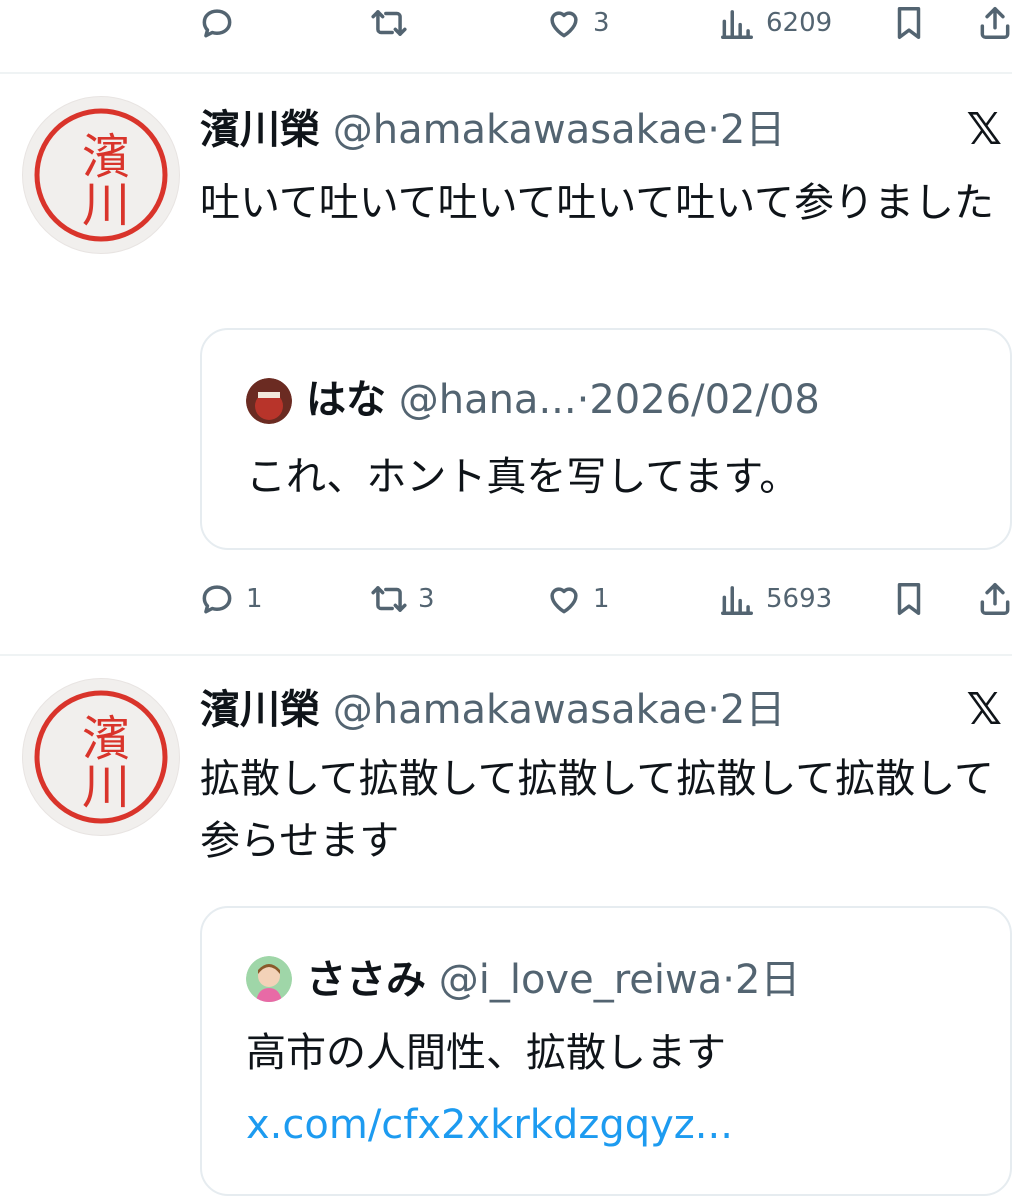 This screenshot has width=1012, height=1200. Describe the element at coordinates (506, 30) in the screenshot. I see `top-action-bar: 3 6209` at that location.